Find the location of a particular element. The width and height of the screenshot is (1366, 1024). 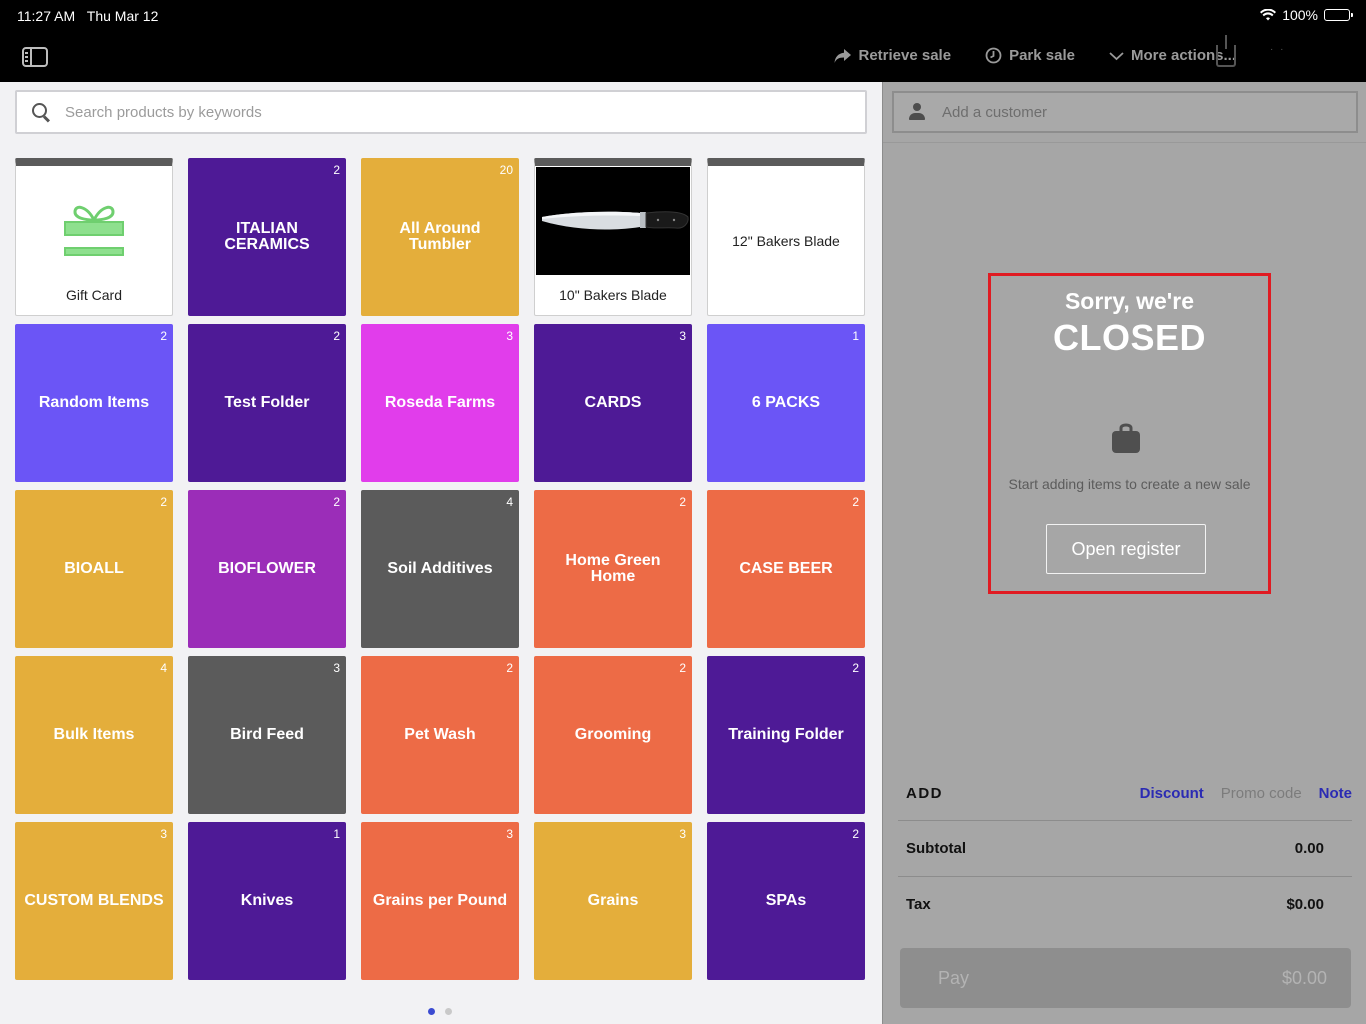

tile-folder: 1 Knives is located at coordinates (267, 901).